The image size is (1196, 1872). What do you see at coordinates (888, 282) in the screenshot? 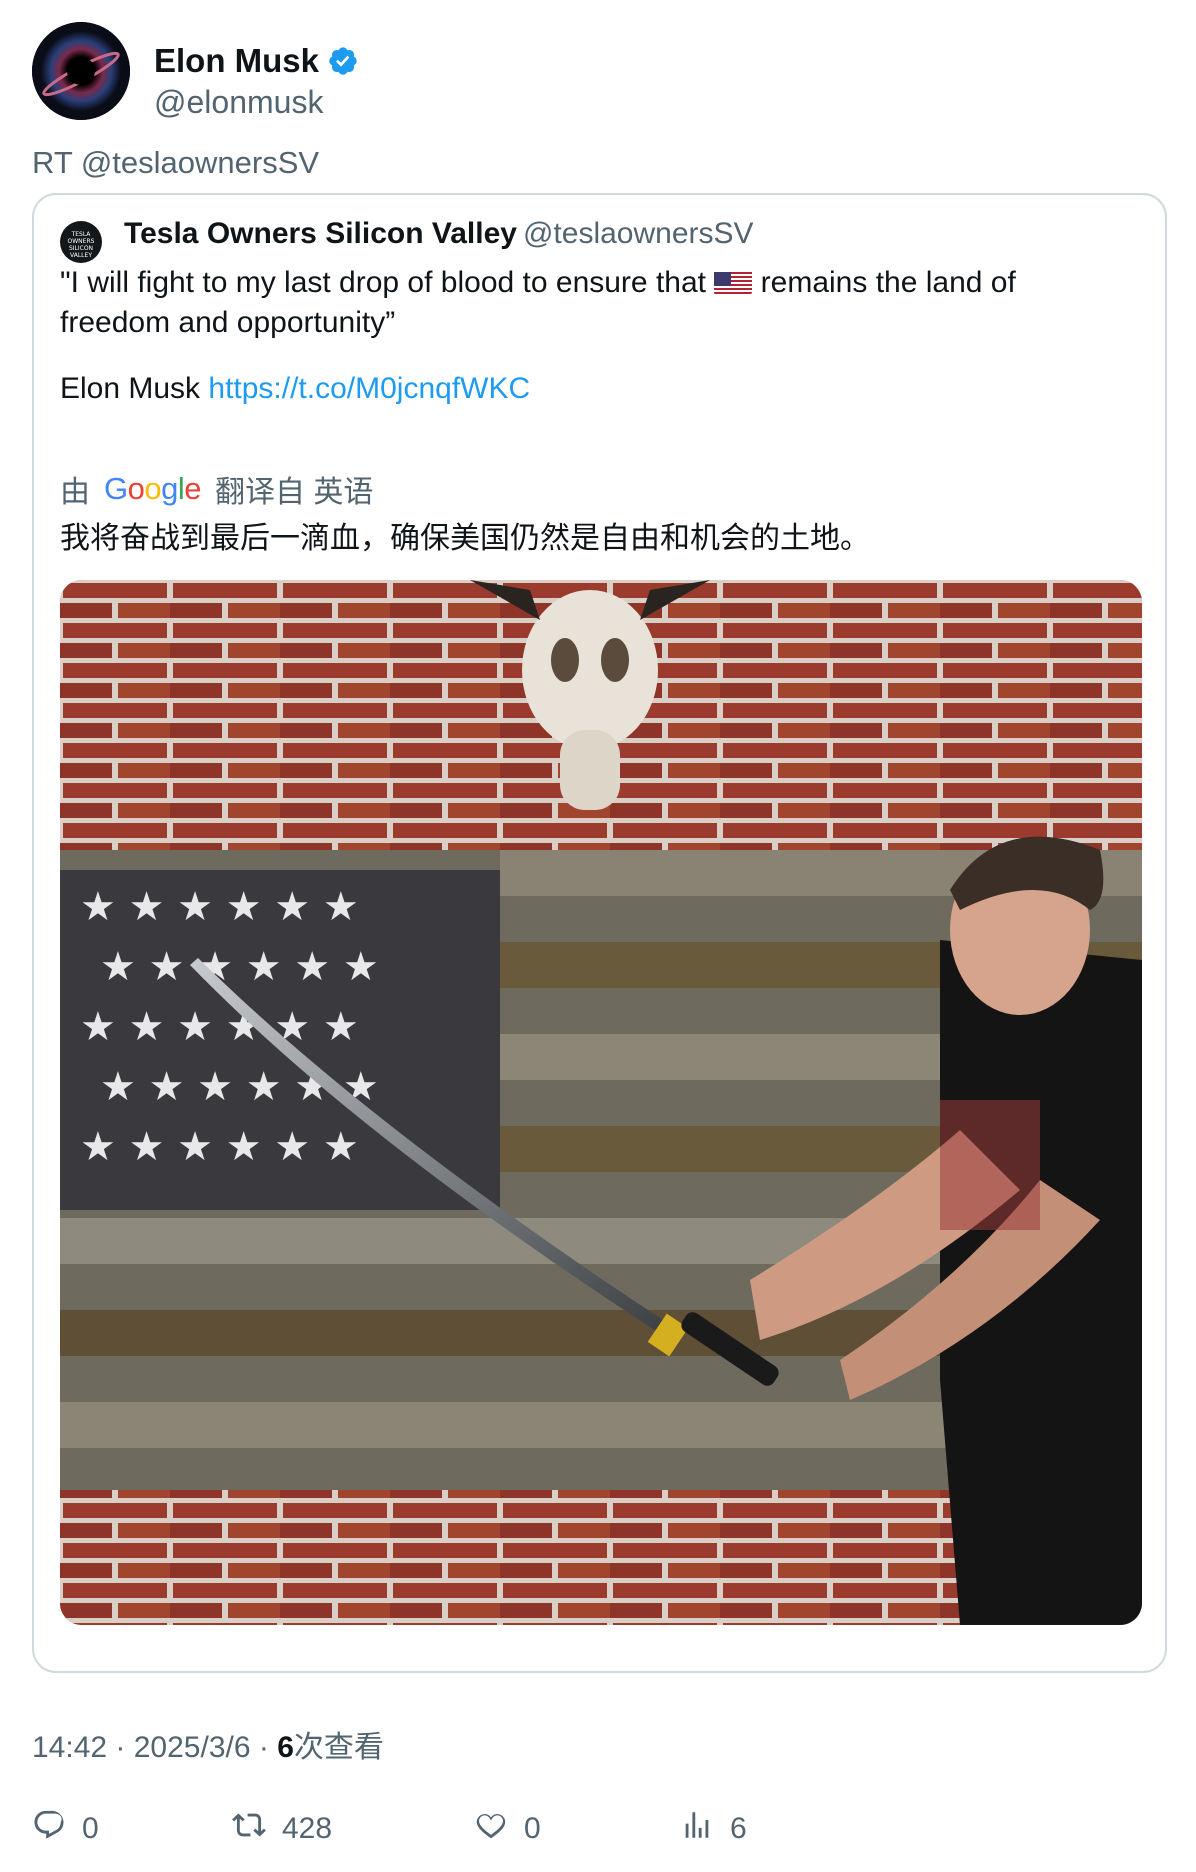
I see `quoted-text-line1-b: remains the land of` at bounding box center [888, 282].